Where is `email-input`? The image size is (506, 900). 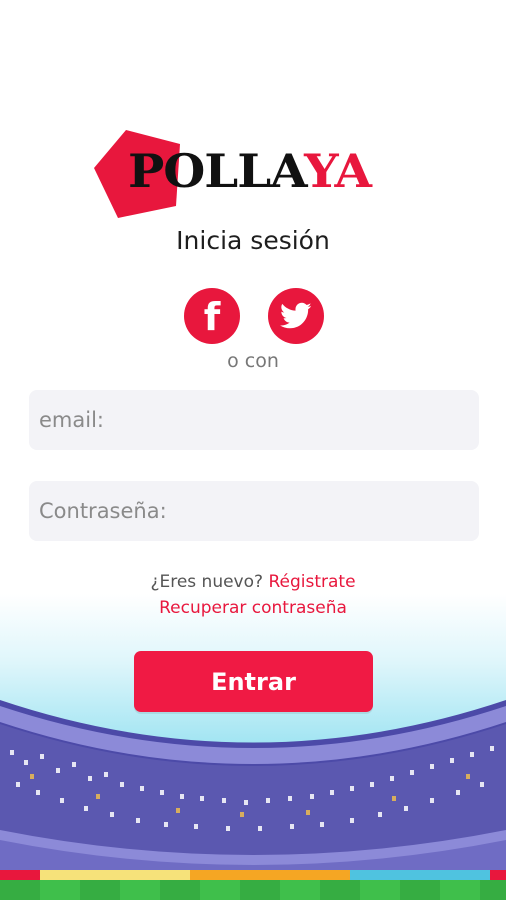 email-input is located at coordinates (254, 420).